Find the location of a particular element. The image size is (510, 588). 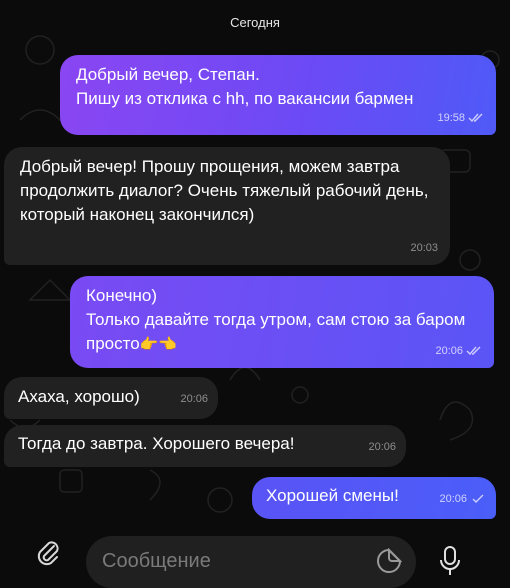

paperclip-icon is located at coordinates (48, 553).